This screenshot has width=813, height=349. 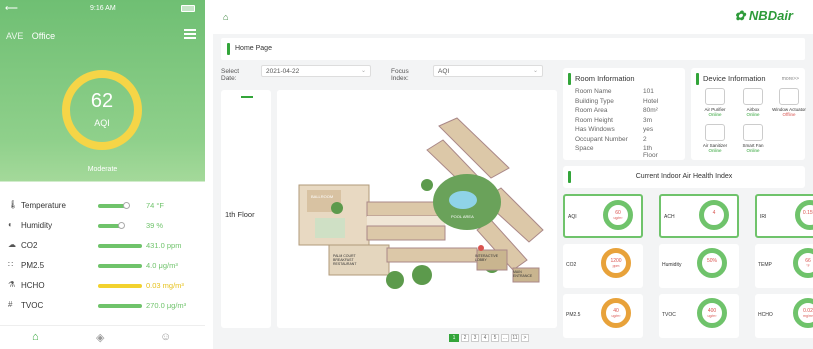 What do you see at coordinates (11, 8) in the screenshot?
I see `back-arrow-icon: ⟵` at bounding box center [11, 8].